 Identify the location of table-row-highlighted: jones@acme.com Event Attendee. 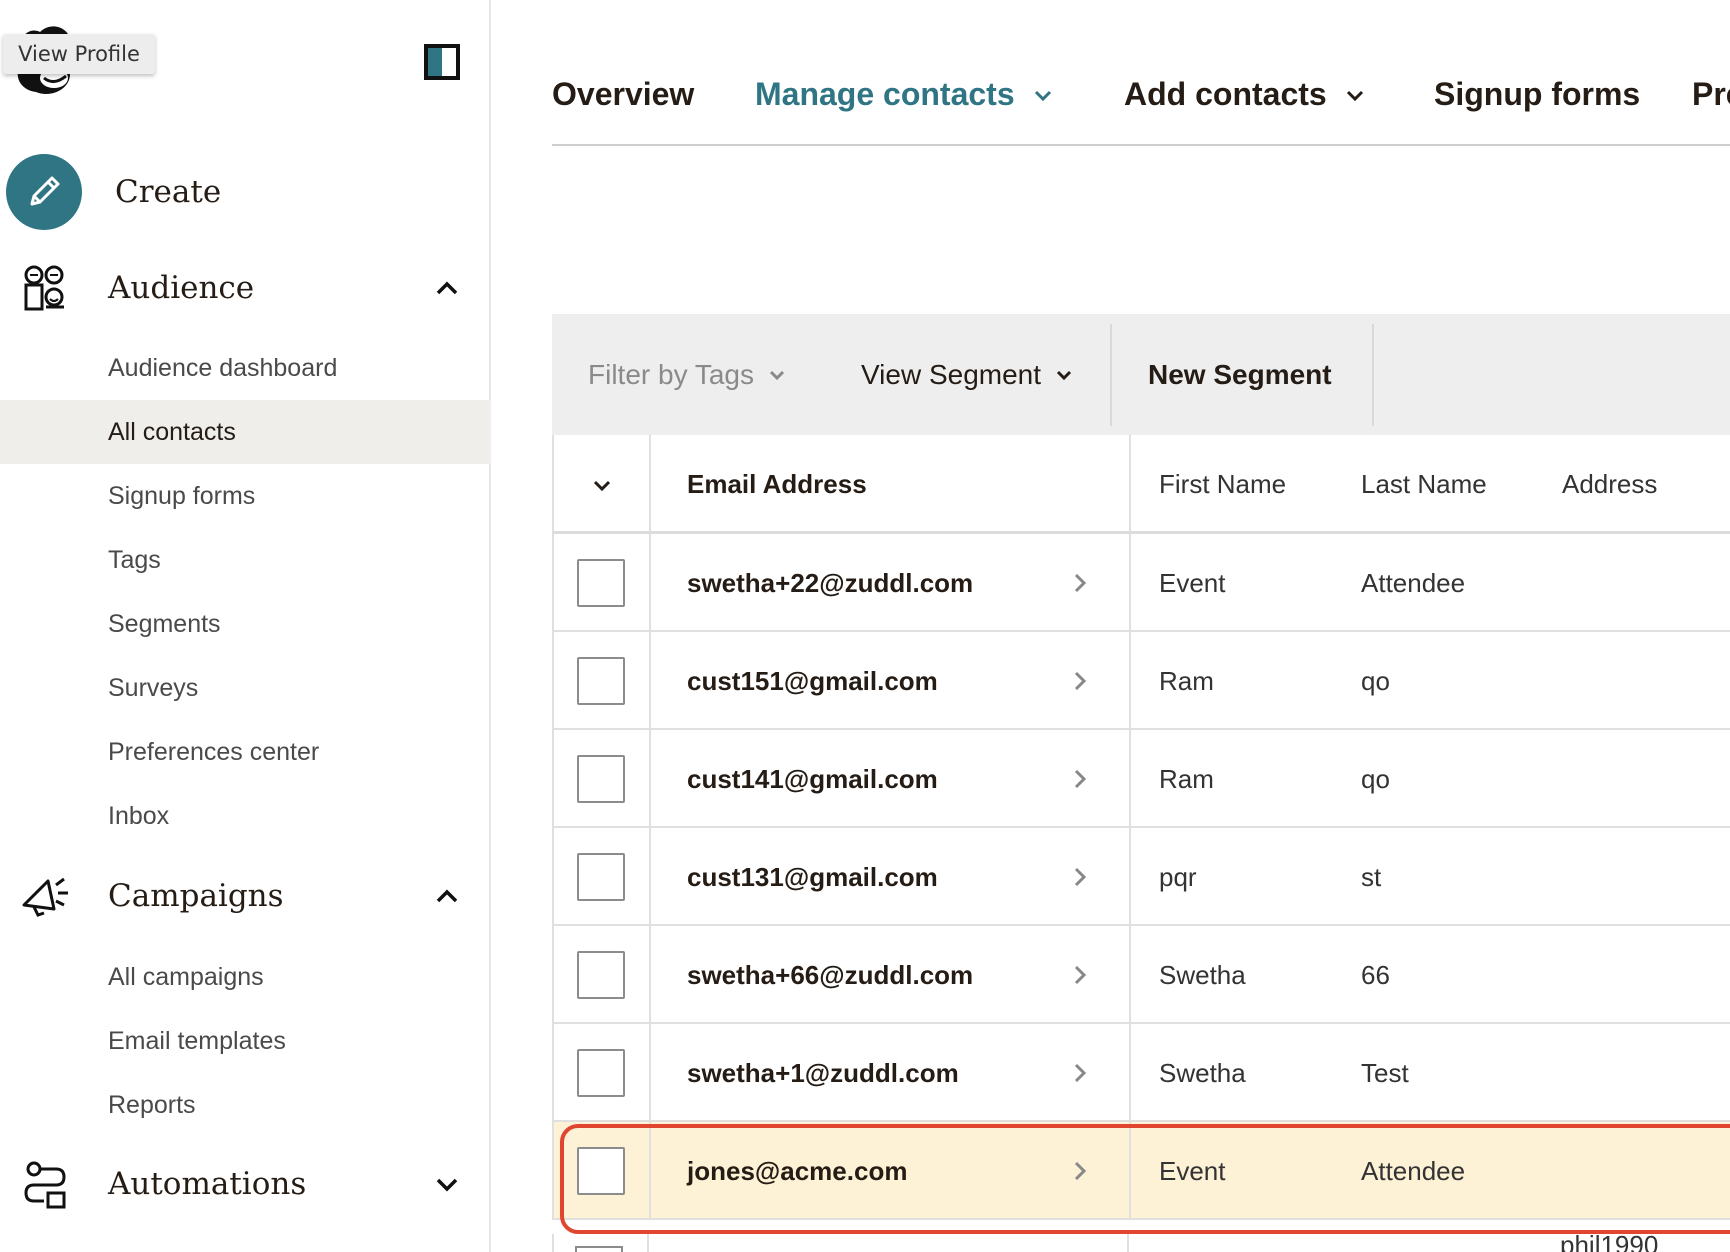
(1141, 1171).